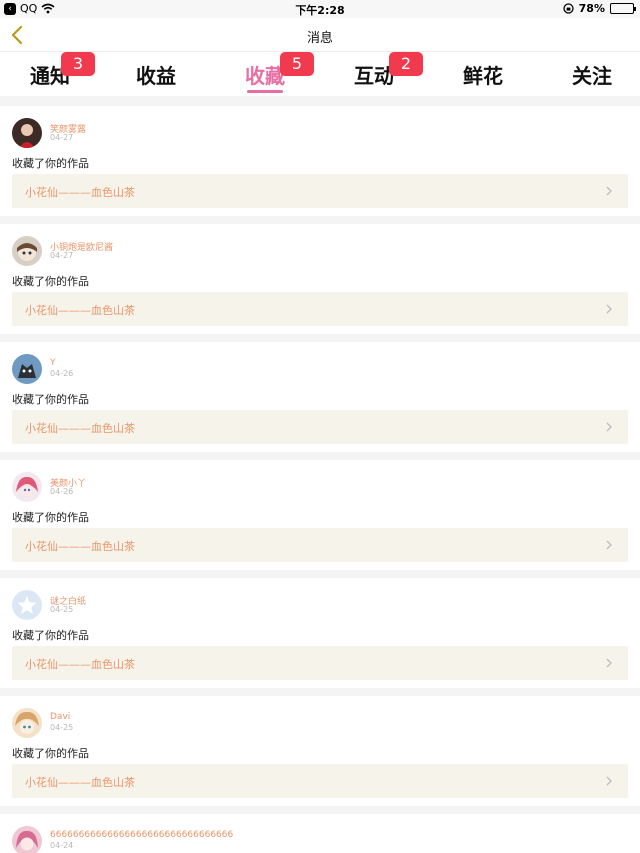 The image size is (640, 853). Describe the element at coordinates (78, 64) in the screenshot. I see `tab-badge: 3` at that location.